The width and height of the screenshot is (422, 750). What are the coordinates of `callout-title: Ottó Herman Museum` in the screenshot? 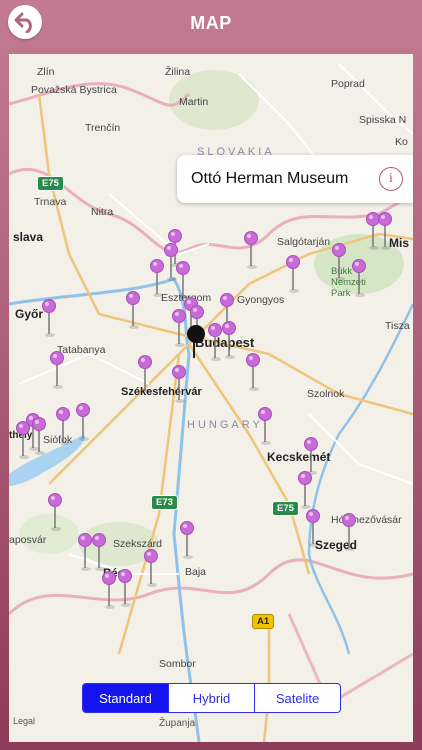 It's located at (270, 178).